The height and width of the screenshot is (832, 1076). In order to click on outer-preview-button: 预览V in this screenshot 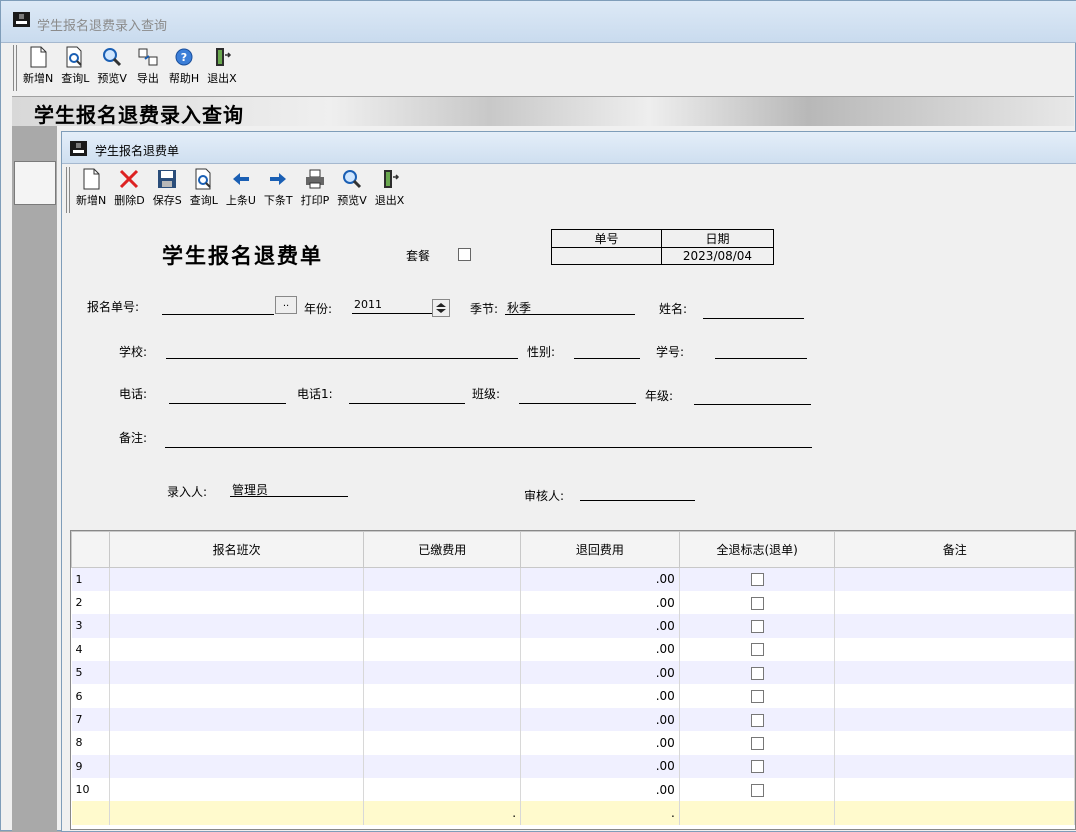, I will do `click(112, 65)`.